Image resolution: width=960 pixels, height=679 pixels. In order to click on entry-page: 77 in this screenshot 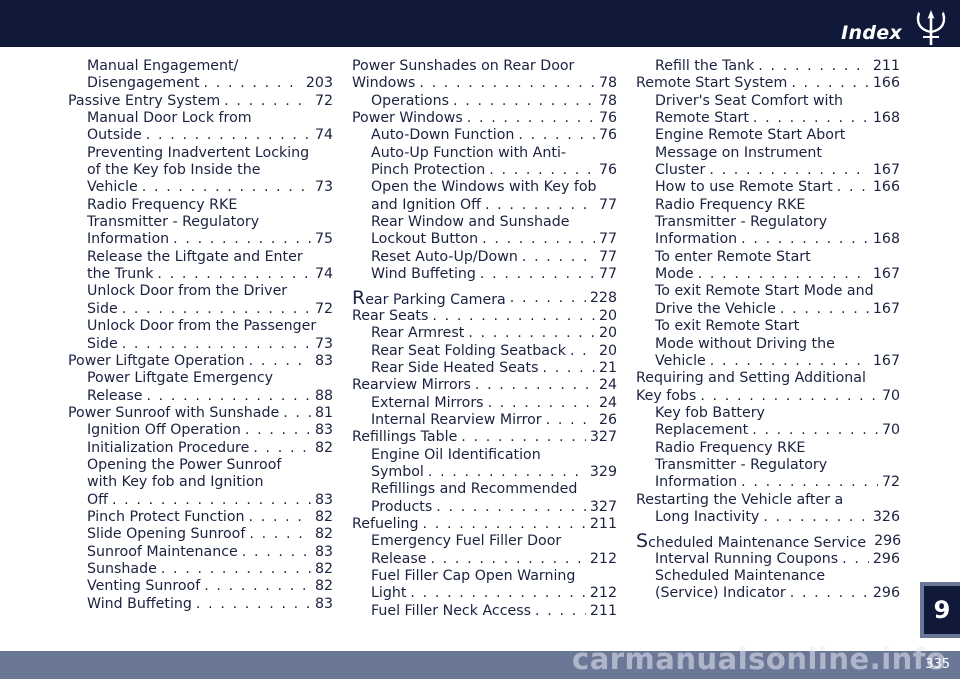, I will do `click(607, 204)`.